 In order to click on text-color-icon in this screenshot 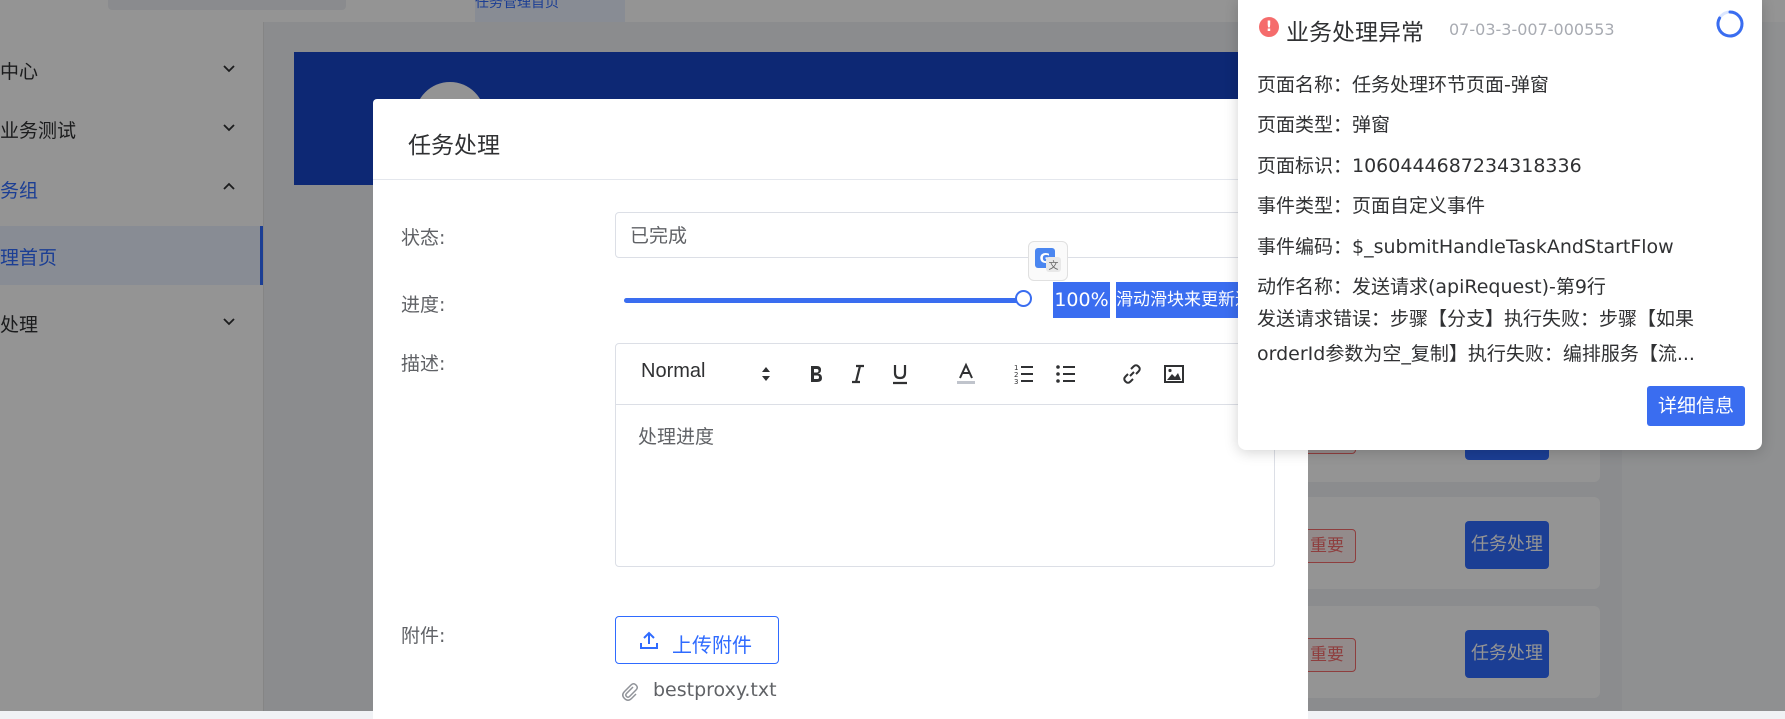, I will do `click(966, 374)`.